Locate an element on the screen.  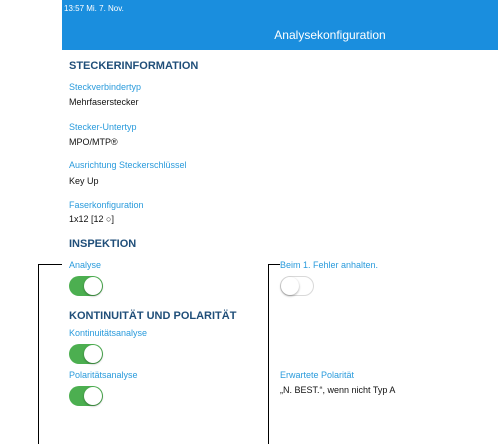
expected-polarity-value: „N. BEST.“, wenn nicht Typ A is located at coordinates (337, 390).